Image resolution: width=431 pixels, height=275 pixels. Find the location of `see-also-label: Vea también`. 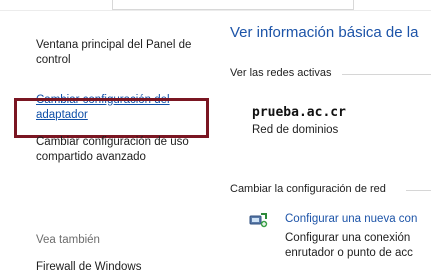

see-also-label: Vea también is located at coordinates (68, 240).